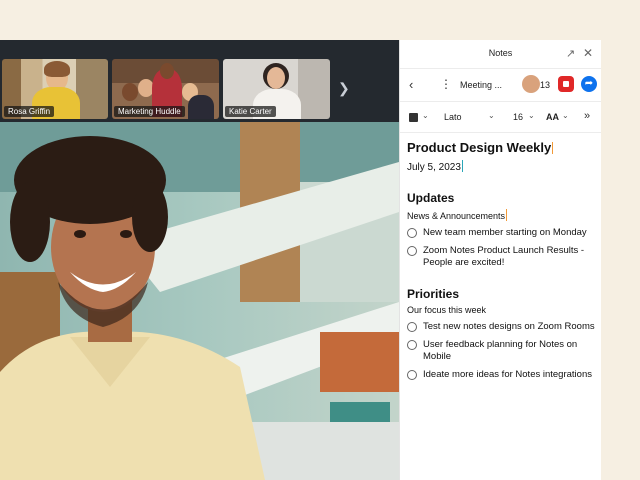  I want to click on checklist-item: Test new notes designs on Zoom Rooms, so click(501, 327).